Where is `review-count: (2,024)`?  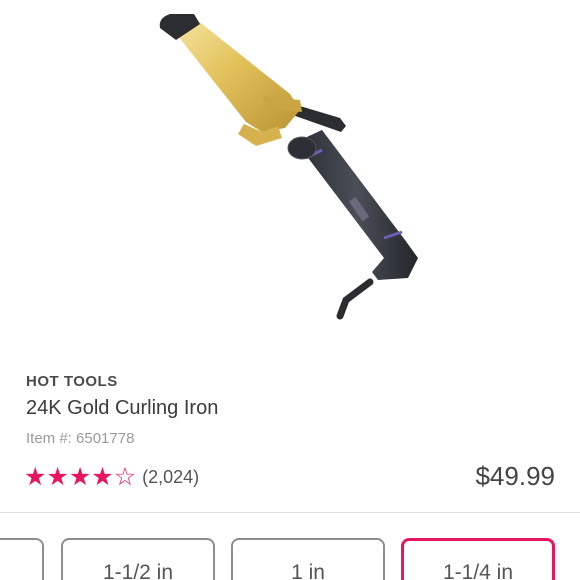 review-count: (2,024) is located at coordinates (170, 477).